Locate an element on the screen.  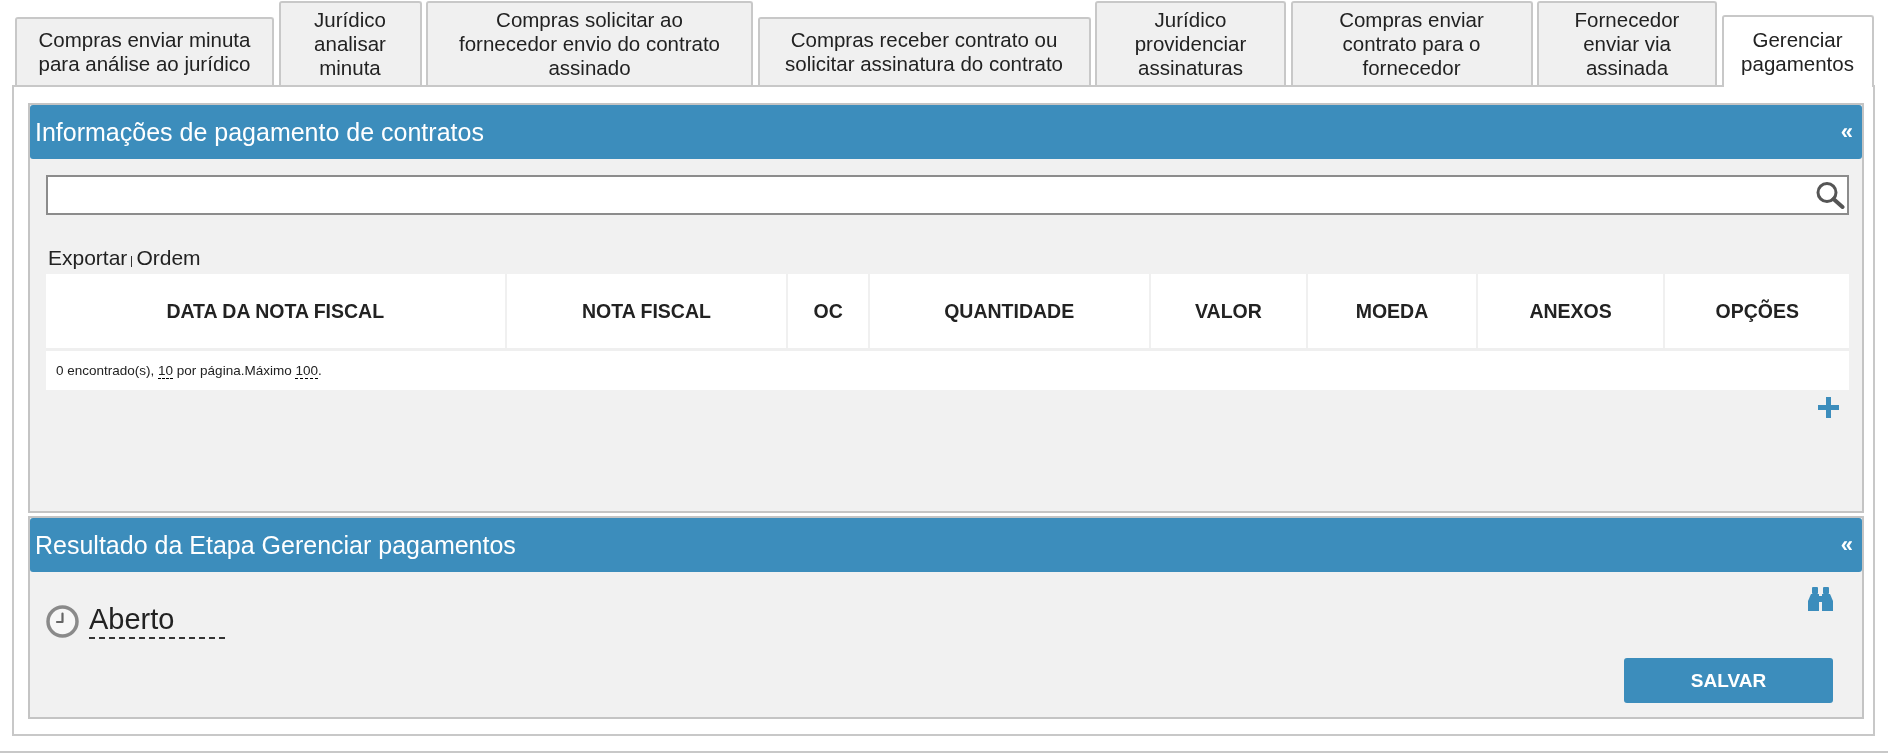
column-header: OPÇÕES is located at coordinates (1756, 311).